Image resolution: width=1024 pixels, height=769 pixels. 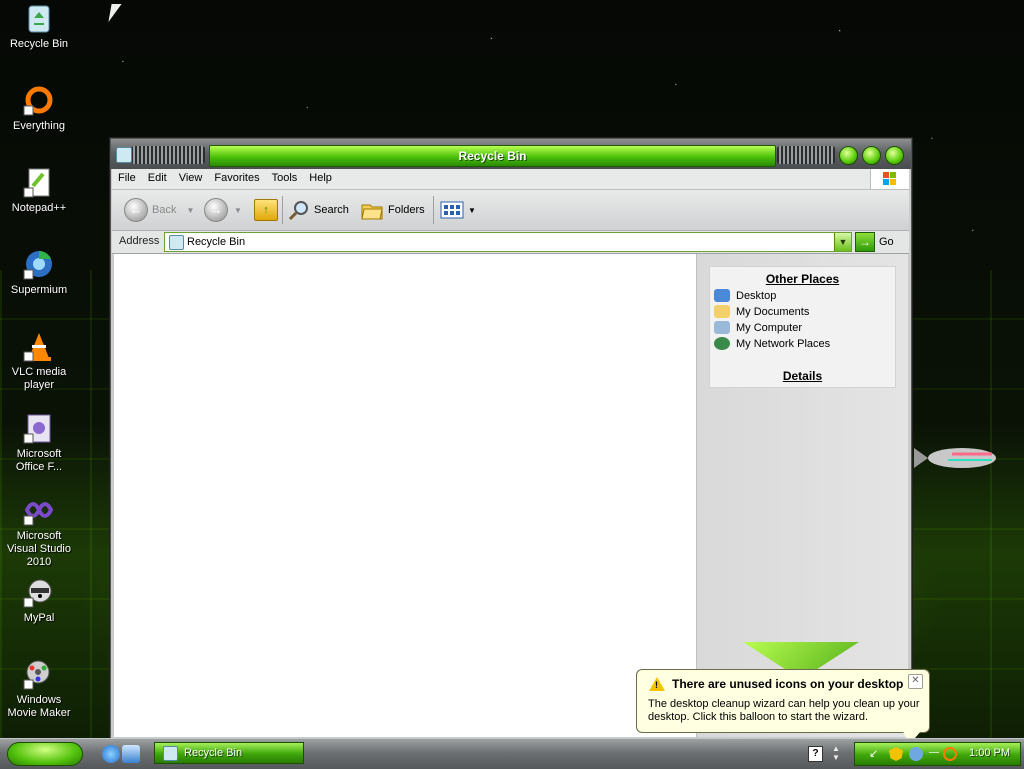 What do you see at coordinates (131, 754) in the screenshot?
I see `show-desktop-icon` at bounding box center [131, 754].